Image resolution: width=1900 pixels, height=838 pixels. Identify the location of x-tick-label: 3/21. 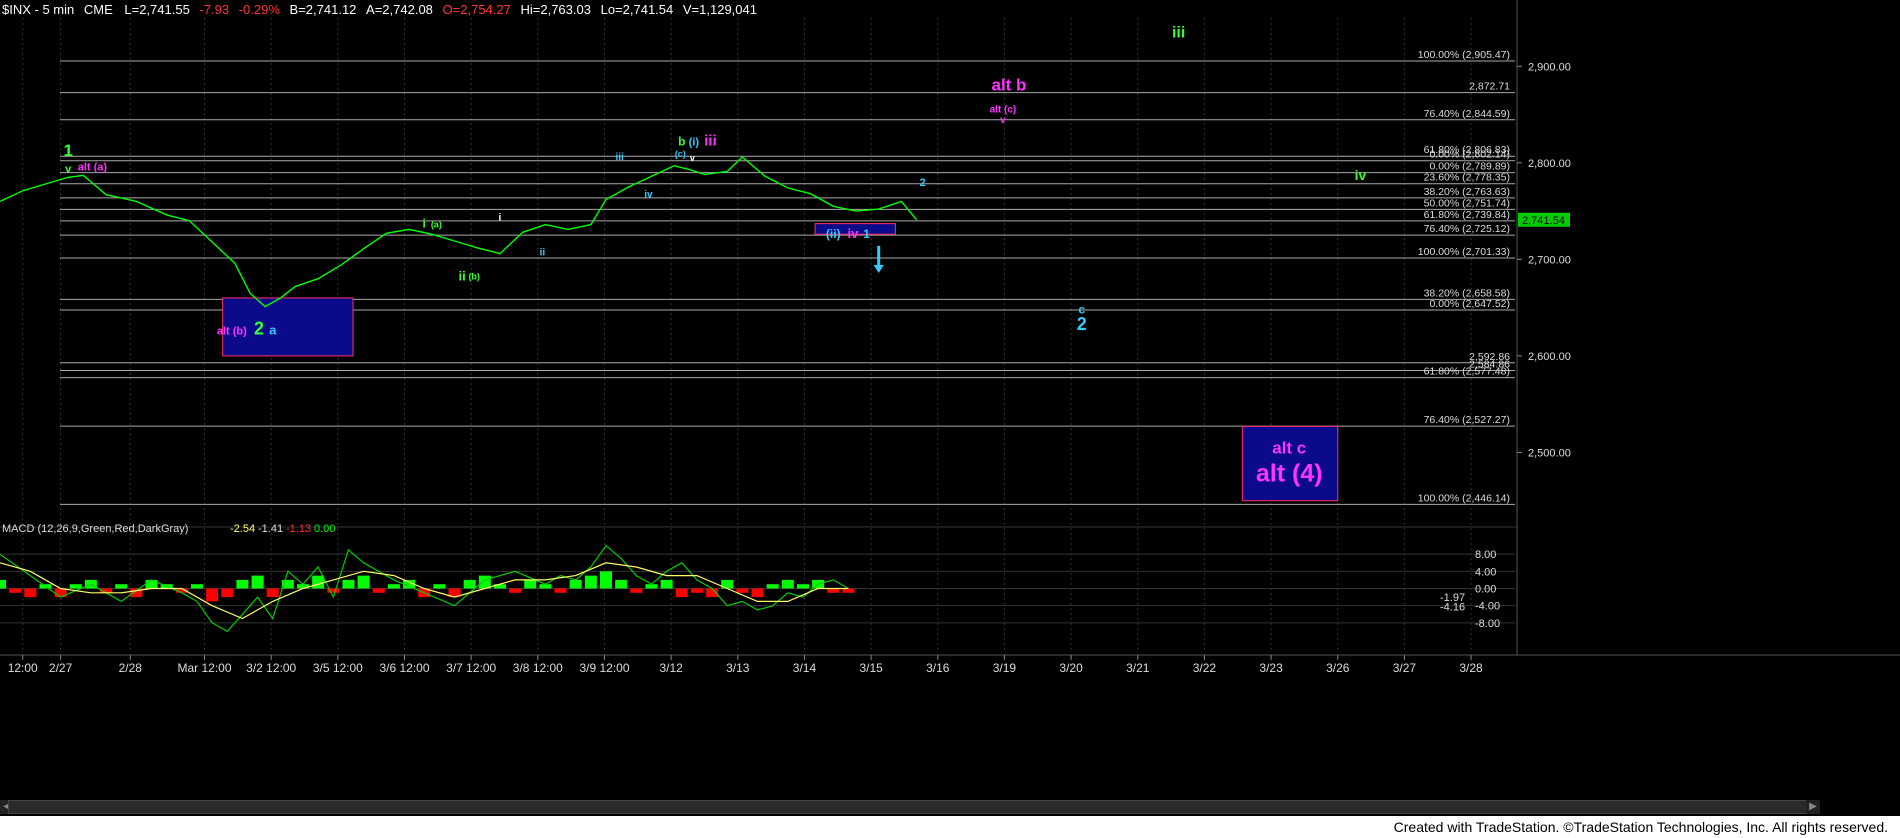
(1138, 668).